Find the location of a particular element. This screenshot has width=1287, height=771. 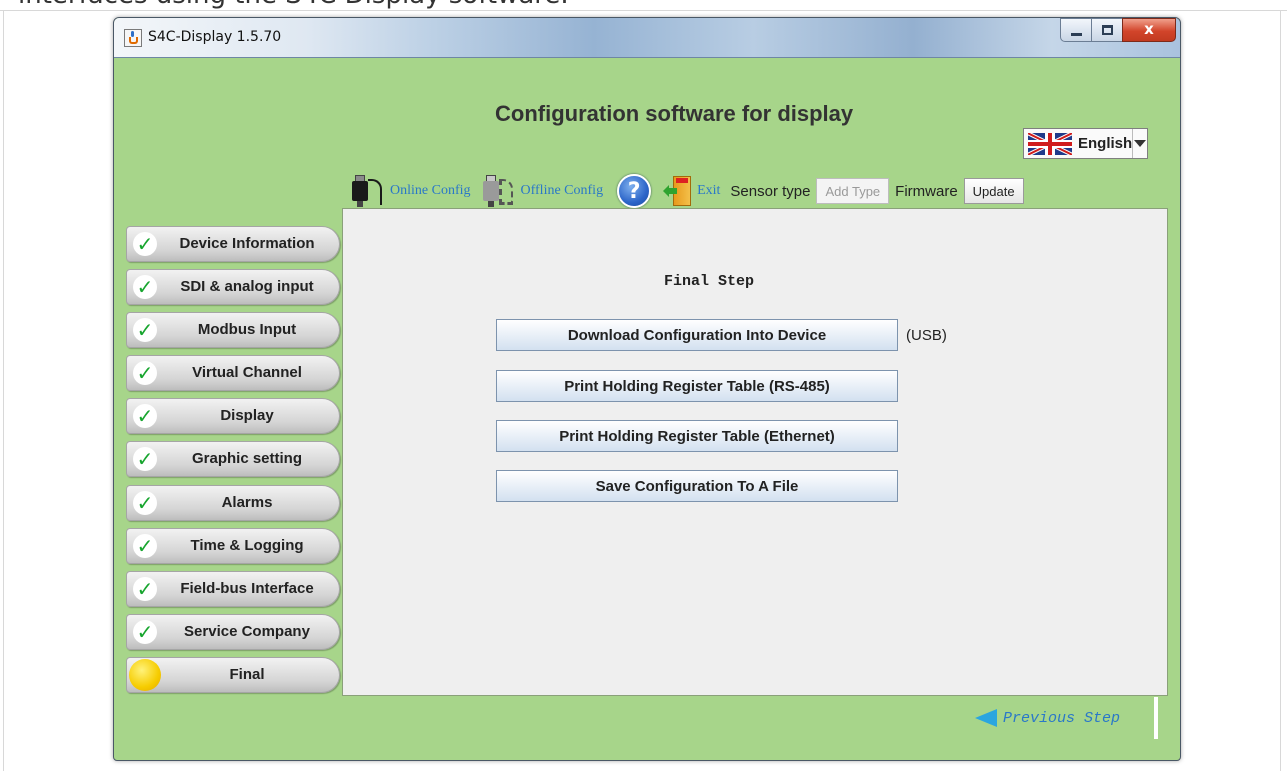

language-label: English is located at coordinates (1105, 143).